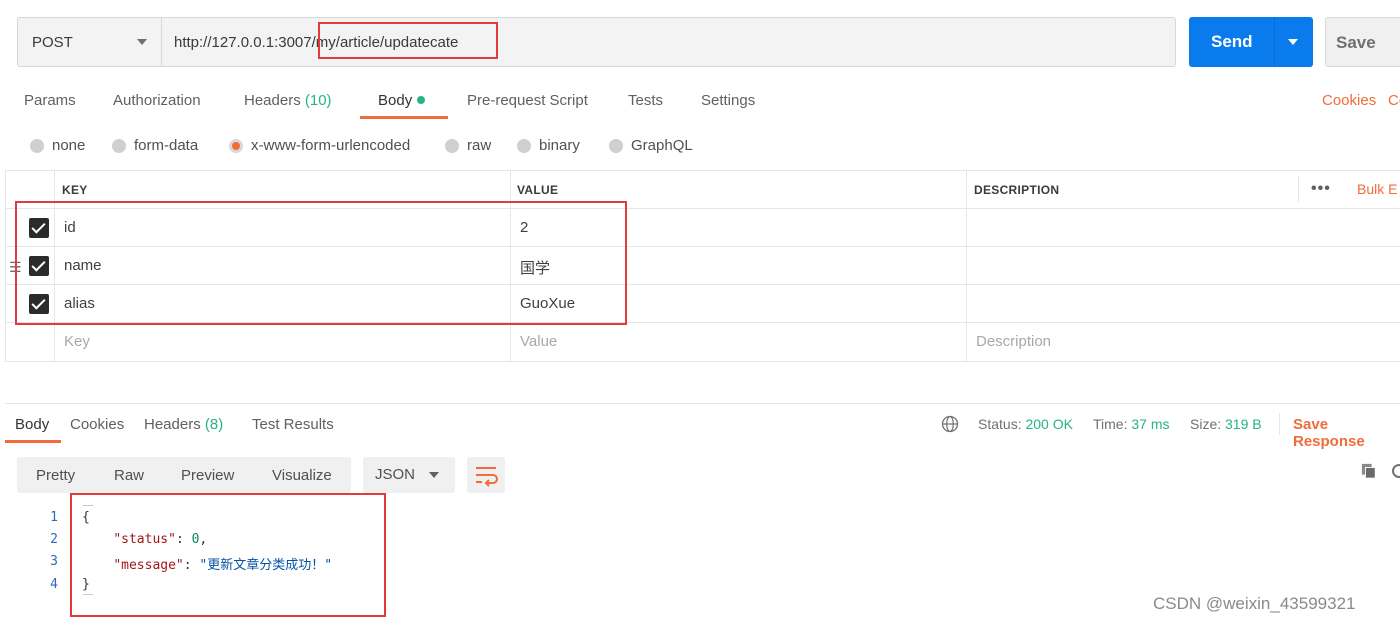 The image size is (1400, 622). What do you see at coordinates (5, 265) in the screenshot?
I see `table-left-border` at bounding box center [5, 265].